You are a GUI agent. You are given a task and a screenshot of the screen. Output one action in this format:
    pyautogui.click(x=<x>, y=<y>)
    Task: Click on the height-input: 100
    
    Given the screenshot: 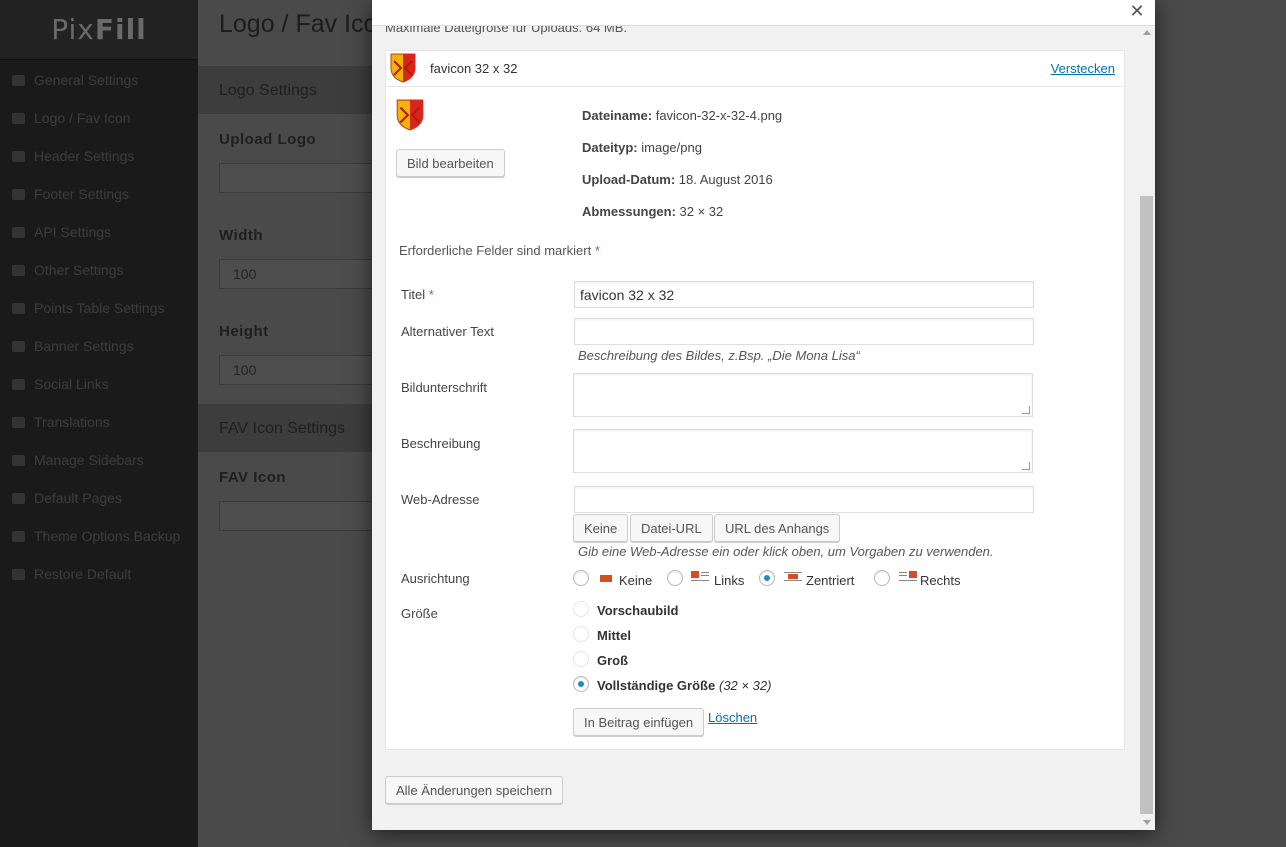 What is the action you would take?
    pyautogui.click(x=299, y=370)
    